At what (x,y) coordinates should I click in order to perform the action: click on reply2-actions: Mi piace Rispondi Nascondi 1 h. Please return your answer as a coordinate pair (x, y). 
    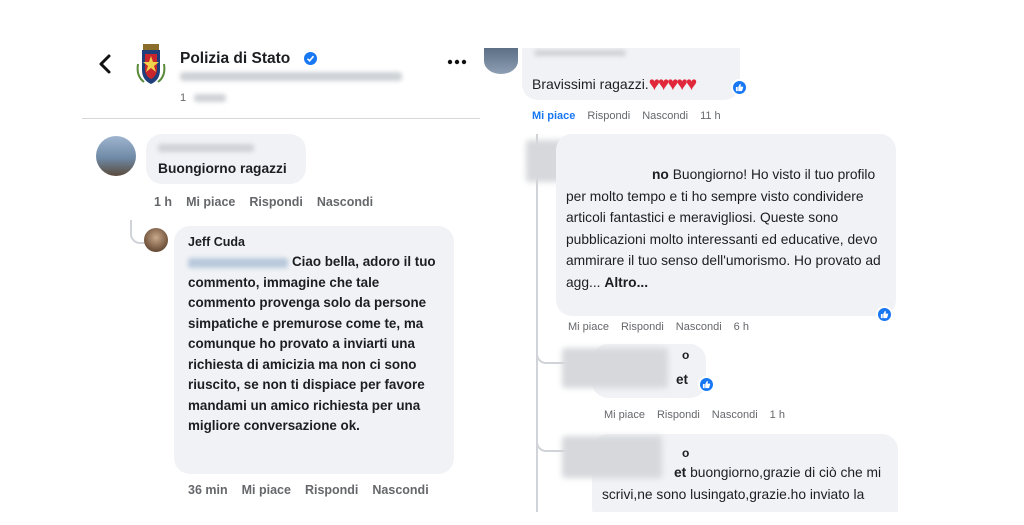
    Looking at the image, I should click on (700, 415).